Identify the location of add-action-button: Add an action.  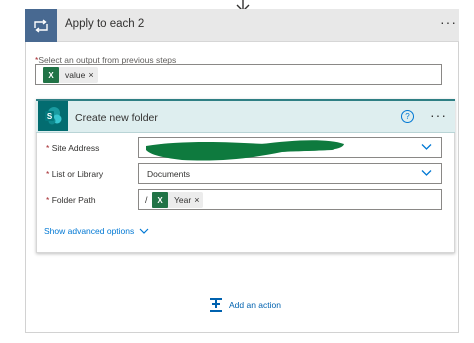
(245, 305).